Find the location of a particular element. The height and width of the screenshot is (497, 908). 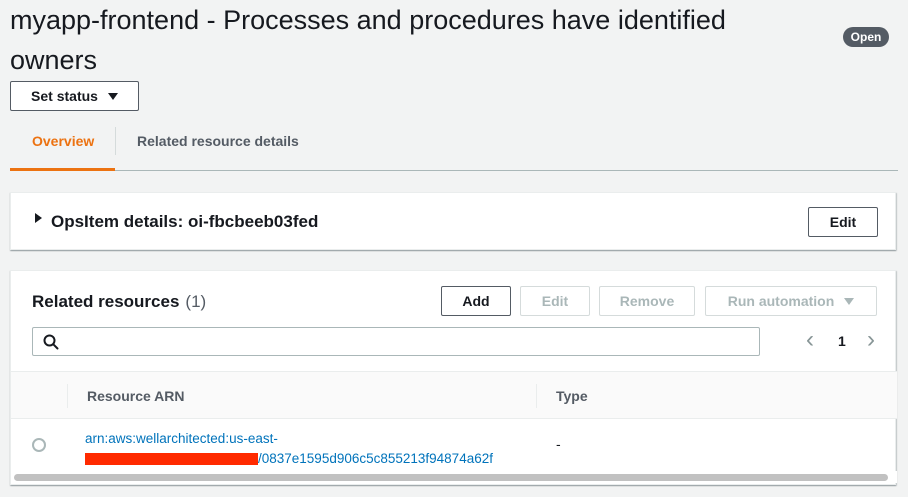

tab-related-label: Related resource details is located at coordinates (218, 141).